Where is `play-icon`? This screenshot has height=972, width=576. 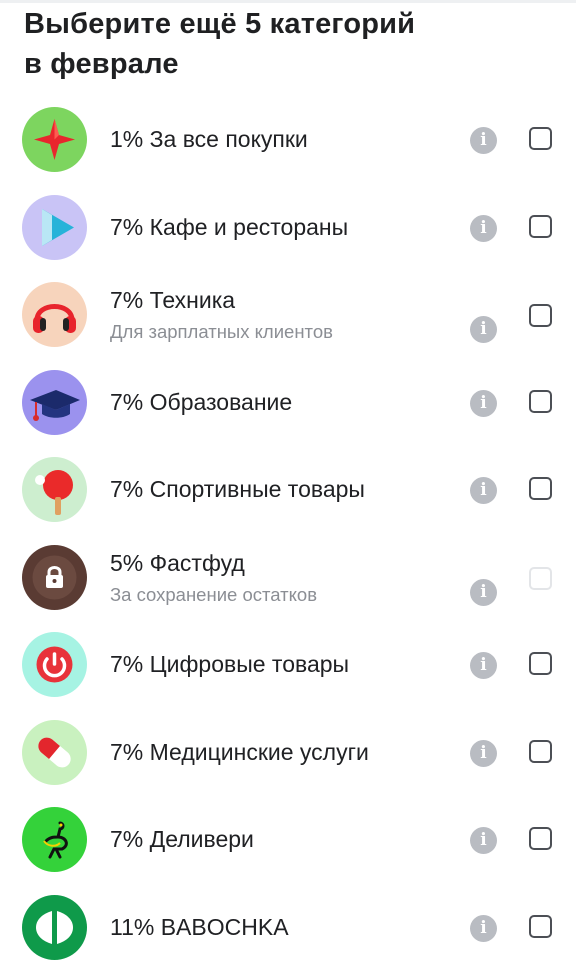 play-icon is located at coordinates (54, 227).